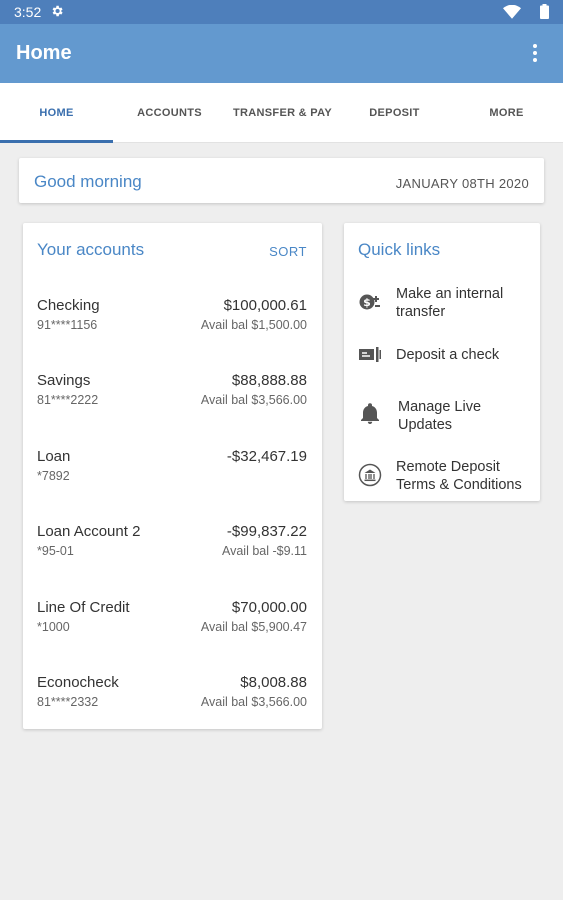 The height and width of the screenshot is (900, 563). Describe the element at coordinates (78, 682) in the screenshot. I see `account-name: Econocheck` at that location.